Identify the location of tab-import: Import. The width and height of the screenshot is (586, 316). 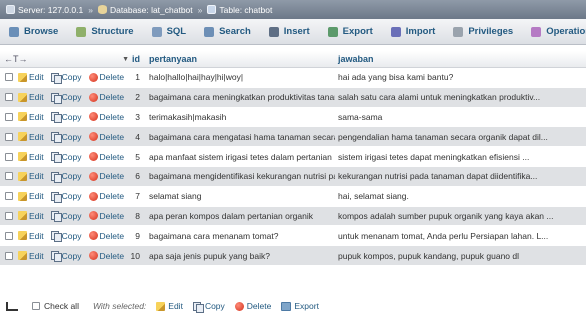
(413, 31).